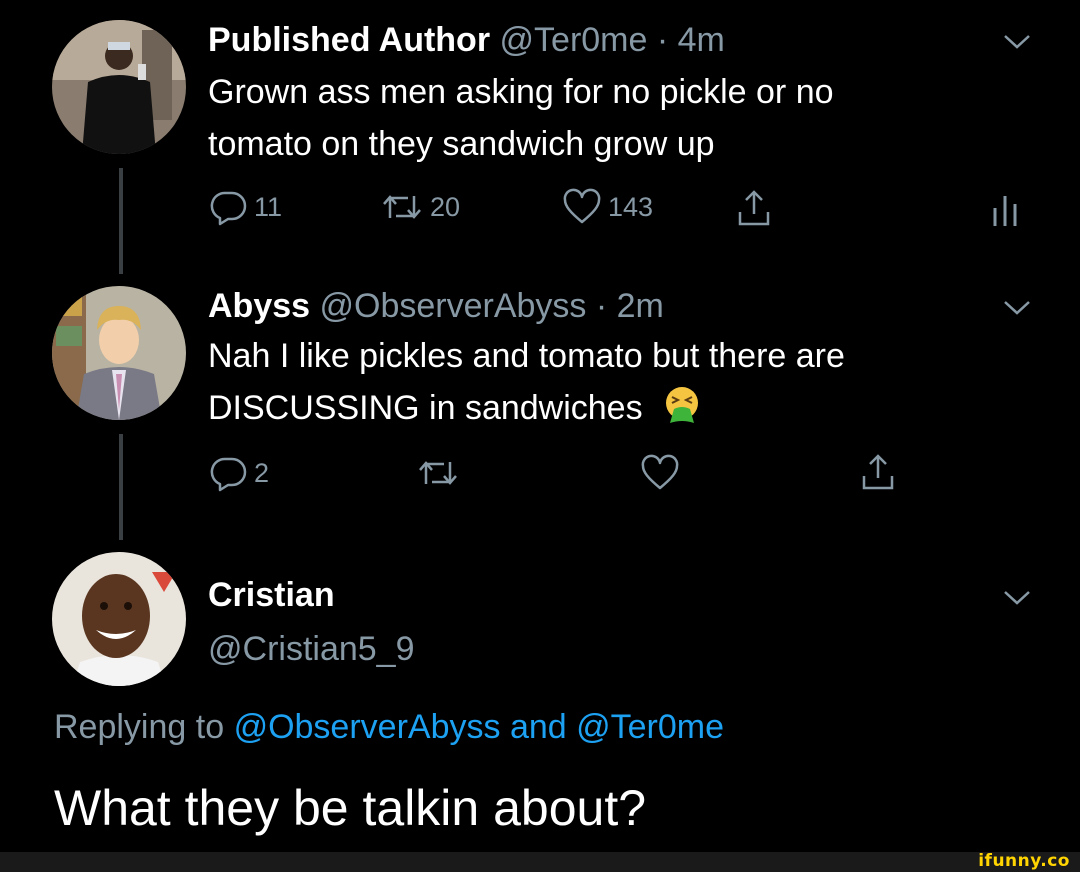  Describe the element at coordinates (262, 472) in the screenshot. I see `reply-count: 2` at that location.